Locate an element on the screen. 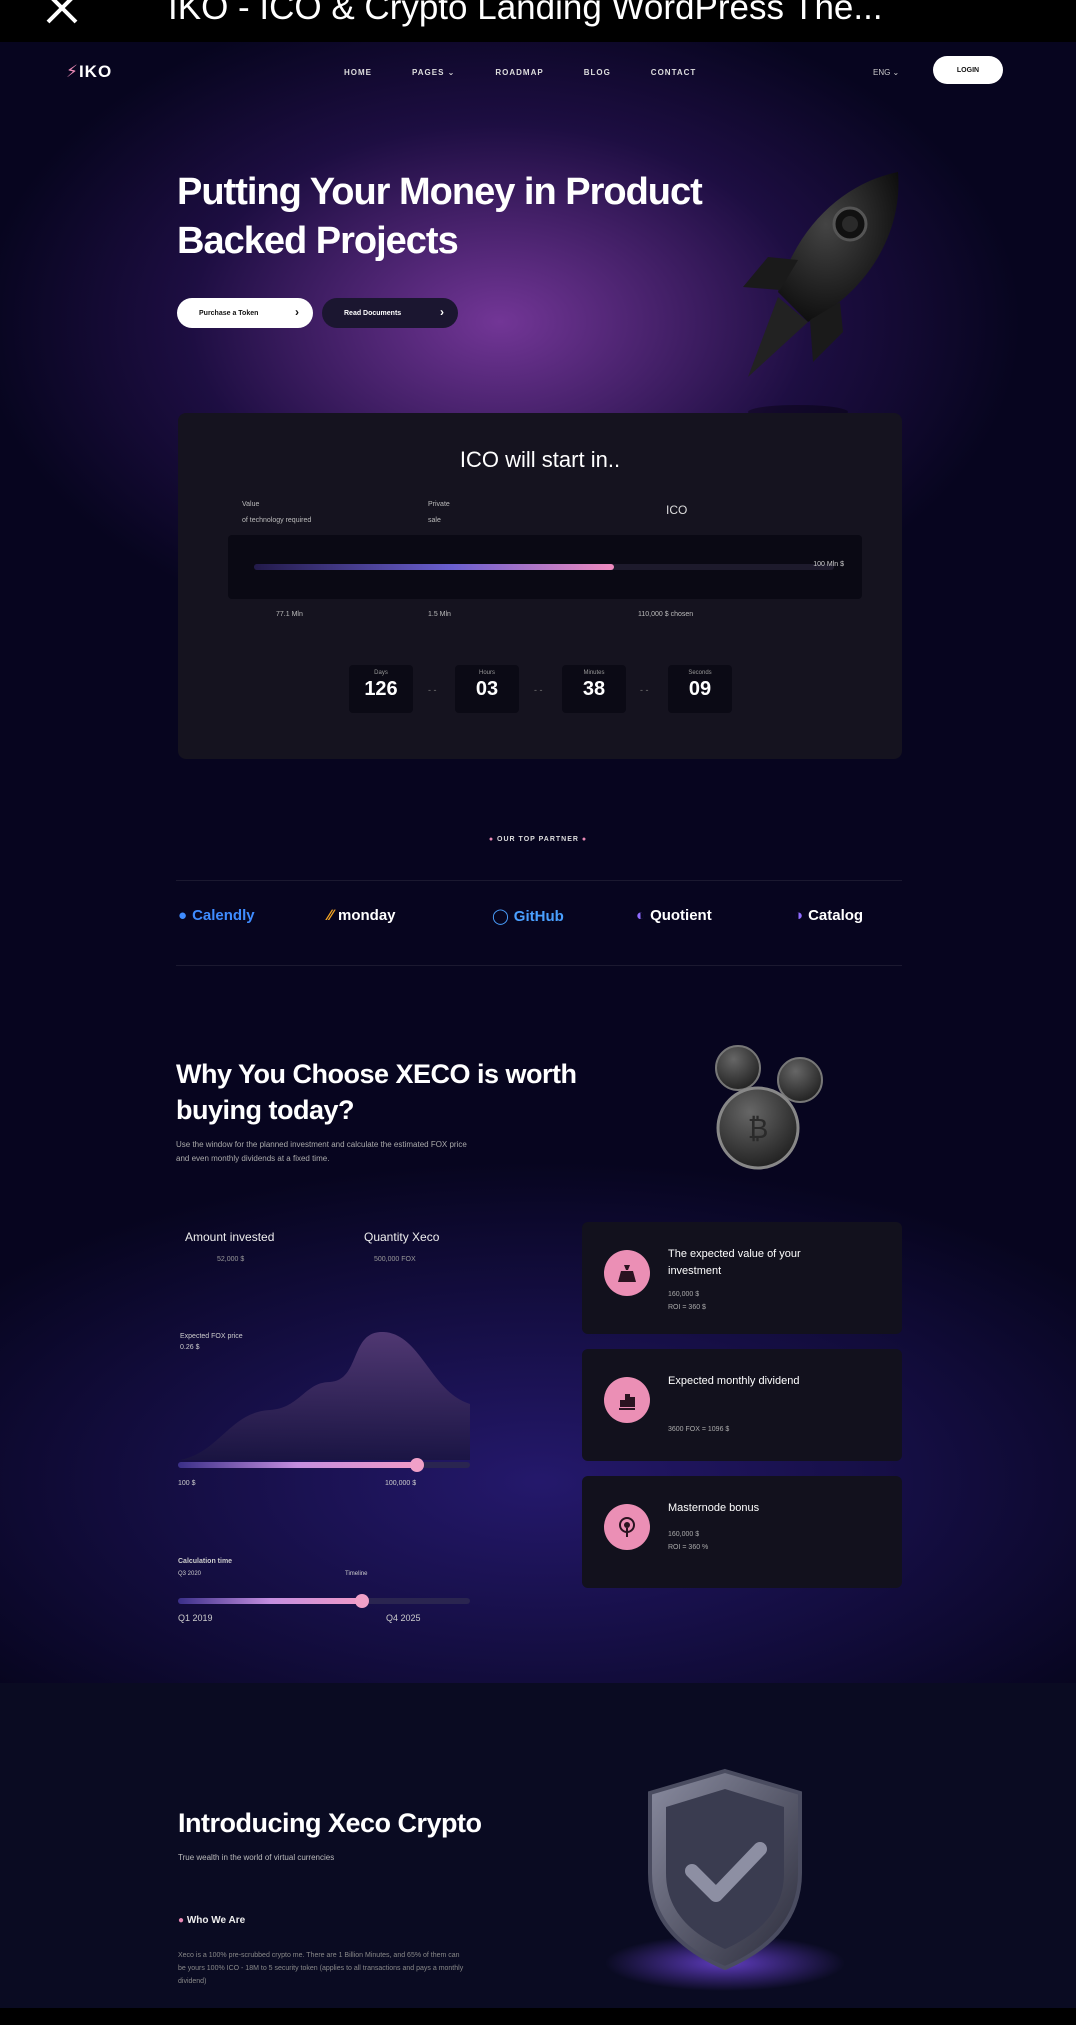 The image size is (1076, 2025). feature-card-masternode: Masternode bonus 160,000 $ ROI = 360 % is located at coordinates (742, 1532).